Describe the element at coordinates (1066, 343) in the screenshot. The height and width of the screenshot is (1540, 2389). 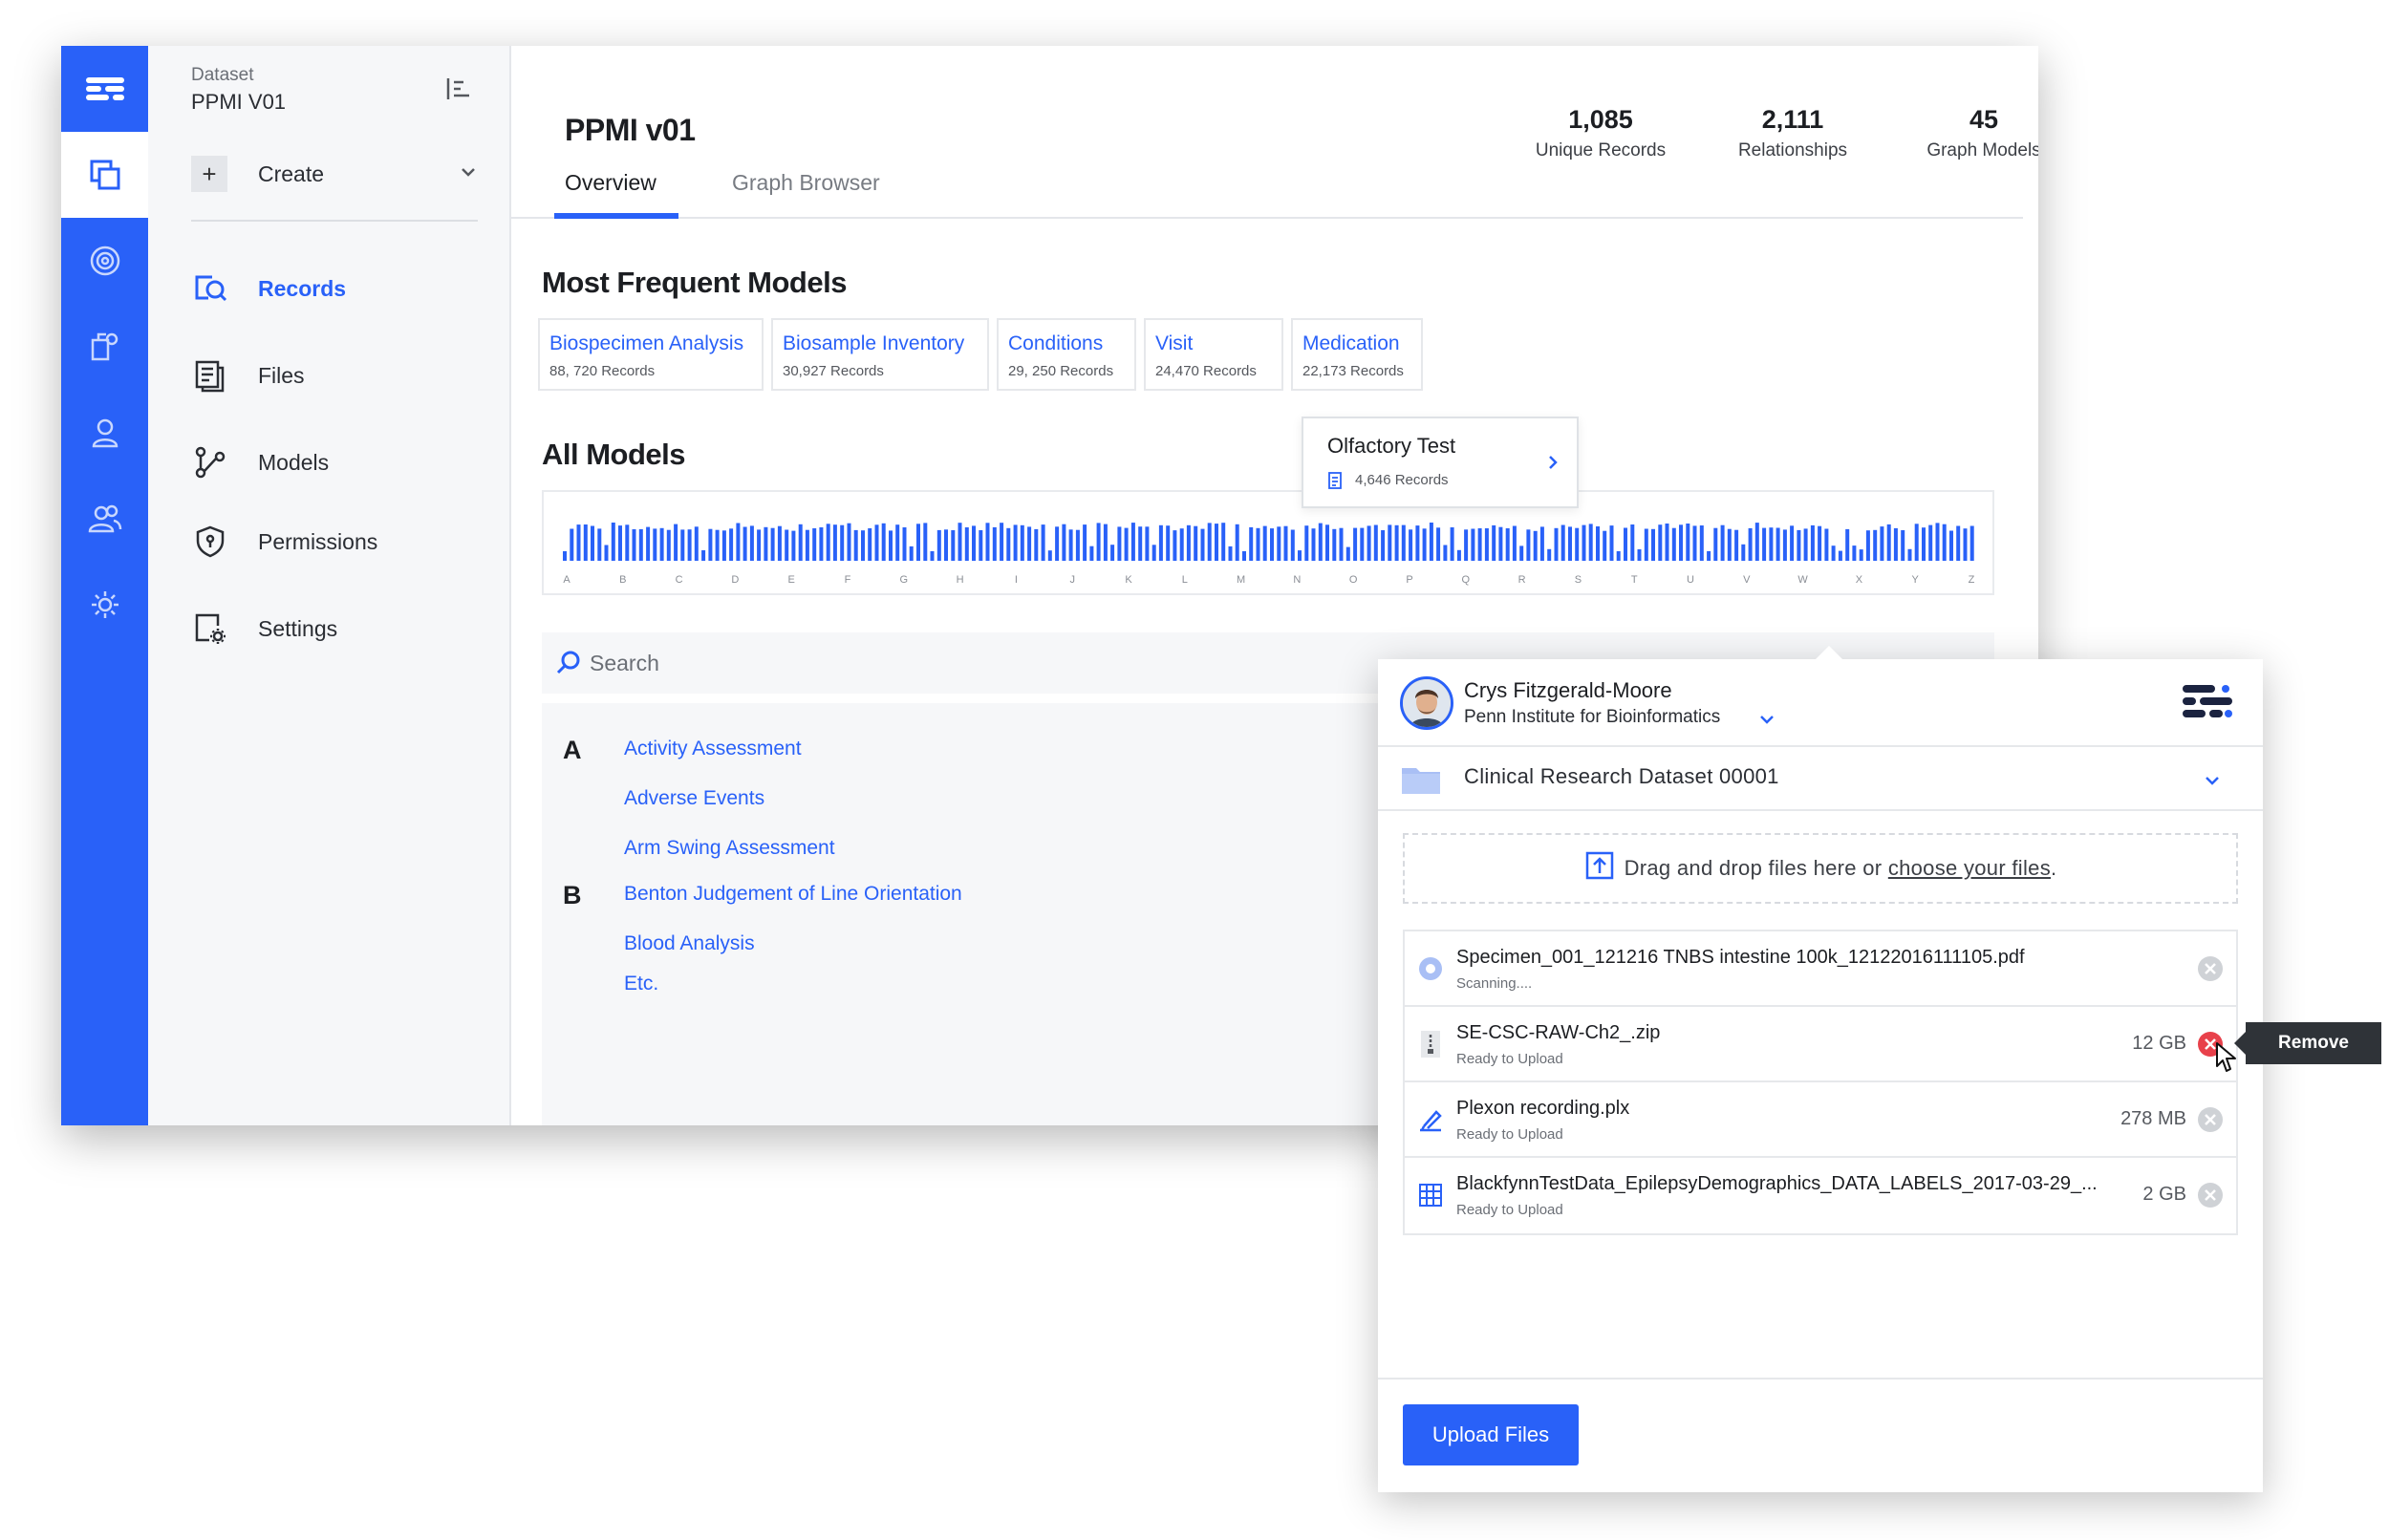
I see `model-name-link: Conditions` at that location.